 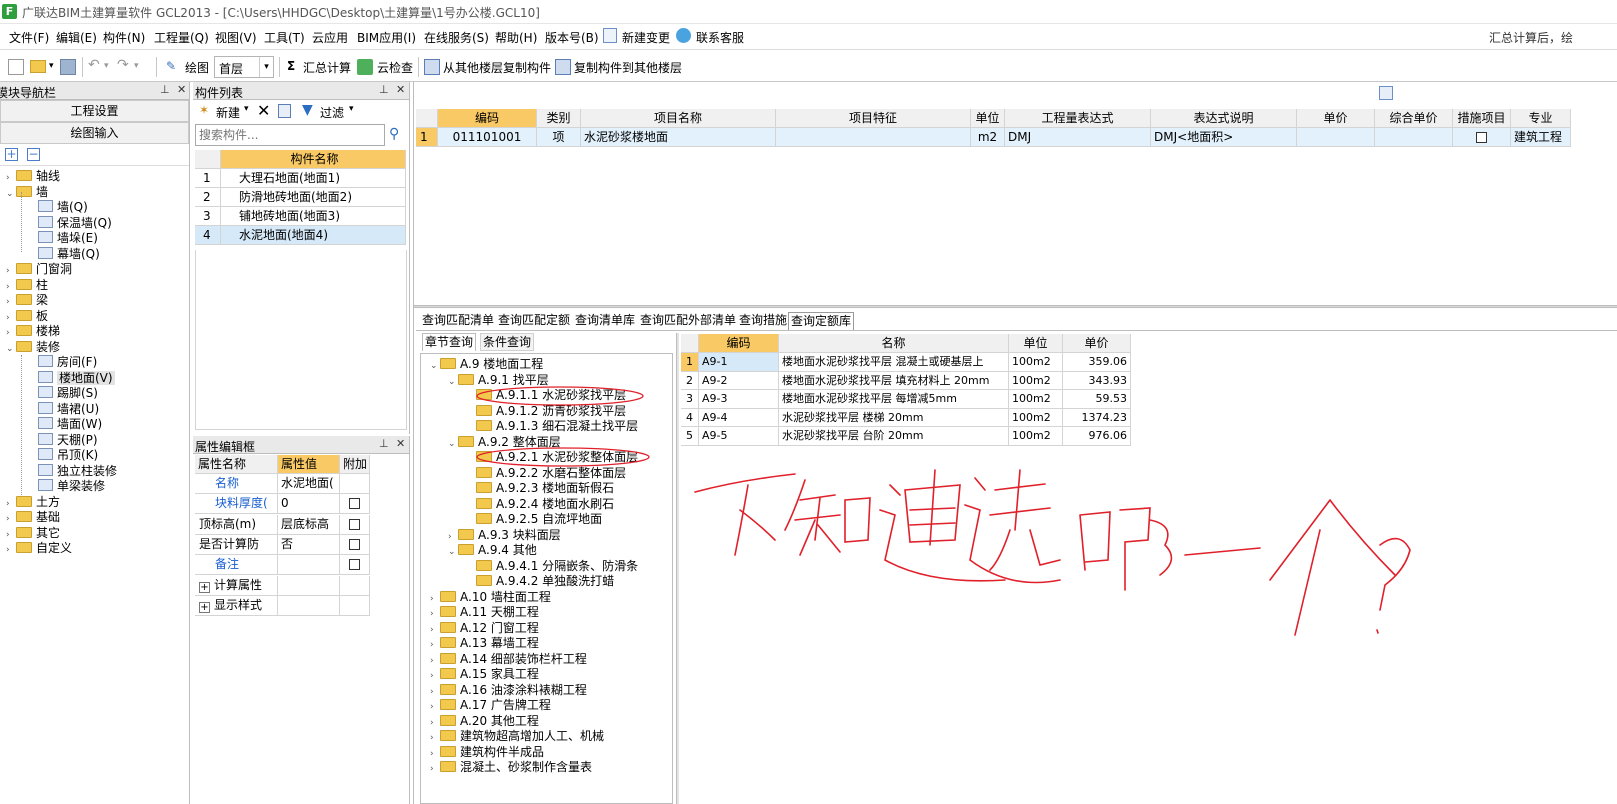 What do you see at coordinates (894, 417) in the screenshot?
I see `quota-cell-name: 水泥砂浆找平层 楼梯 20mm` at bounding box center [894, 417].